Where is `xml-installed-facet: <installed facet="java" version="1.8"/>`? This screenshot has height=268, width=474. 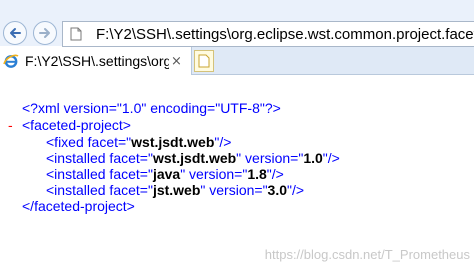
xml-installed-facet: <installed facet="java" version="1.8"/> is located at coordinates (165, 174).